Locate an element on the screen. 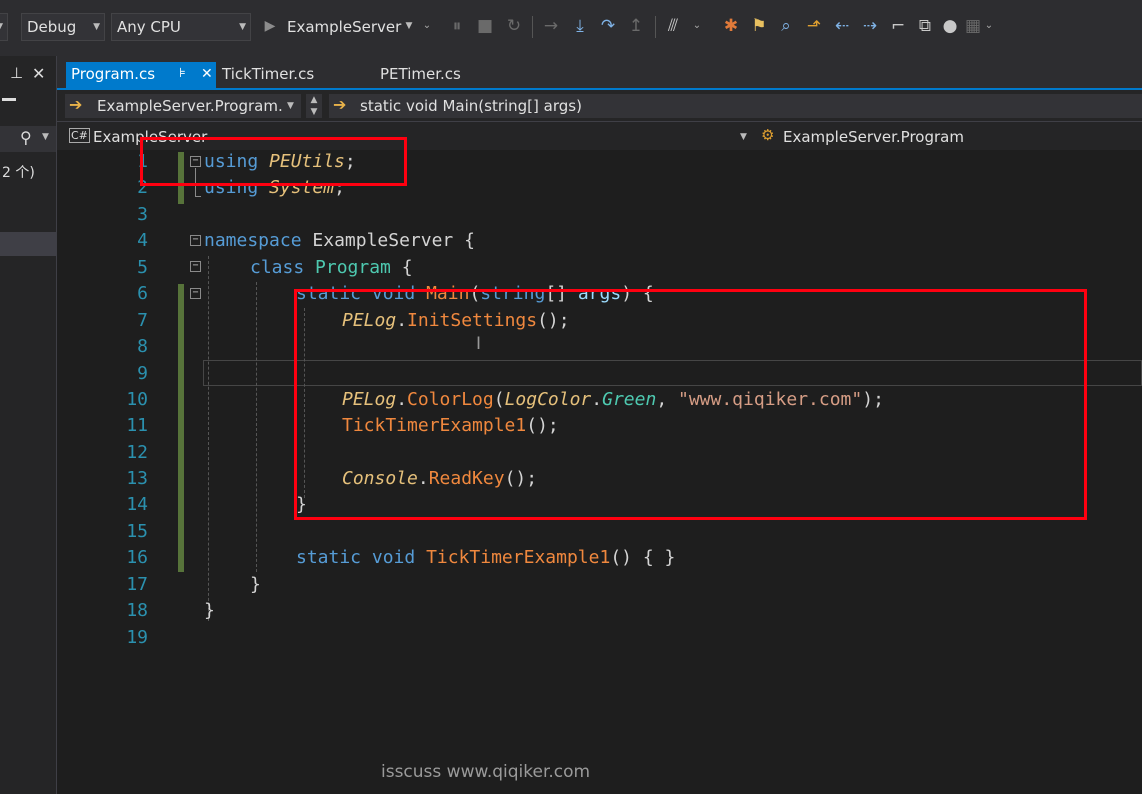 This screenshot has width=1142, height=794. namespace-name: ExampleServer is located at coordinates (383, 240).